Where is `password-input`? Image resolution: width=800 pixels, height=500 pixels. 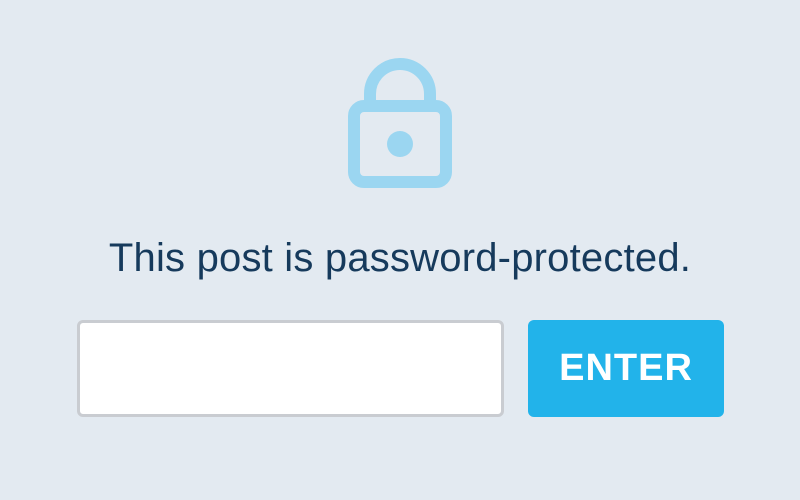 password-input is located at coordinates (290, 368).